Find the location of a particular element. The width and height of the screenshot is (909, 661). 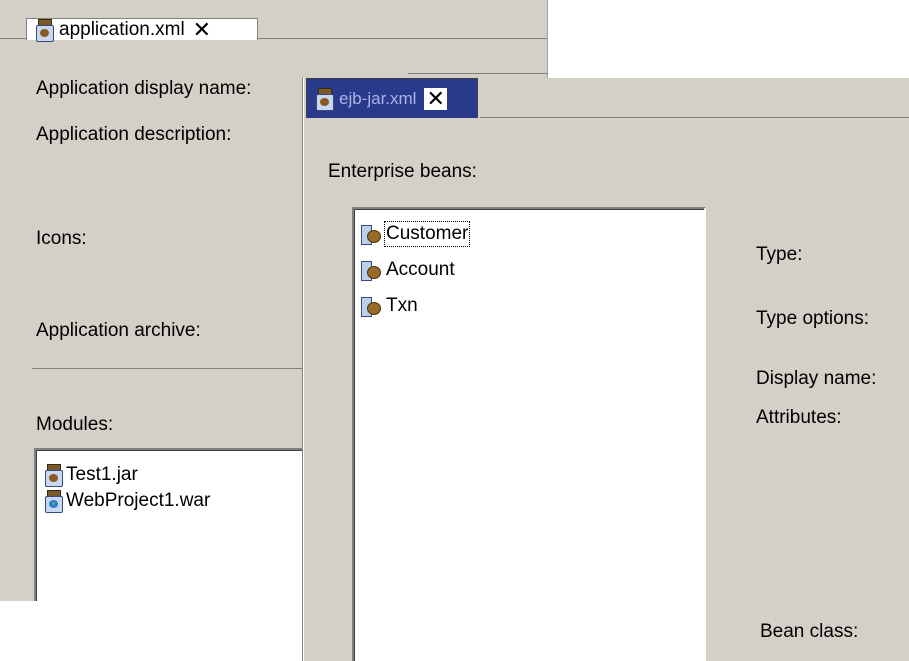

modules-label: Modules: is located at coordinates (75, 424).